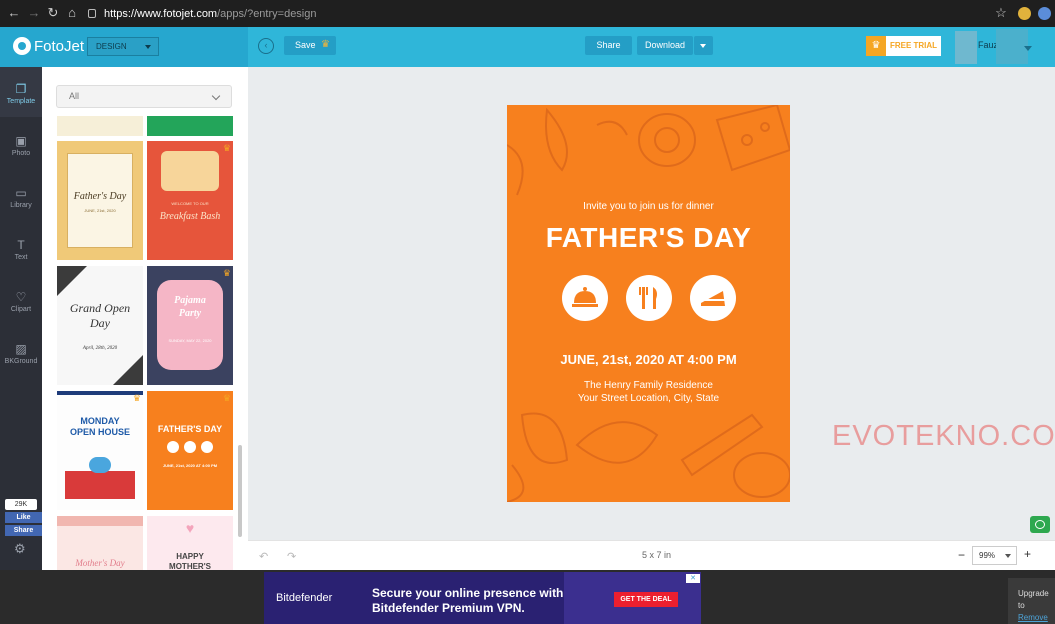 Image resolution: width=1055 pixels, height=624 pixels. I want to click on thumb-title: HAPPY MOTHER'S DAY, so click(190, 561).